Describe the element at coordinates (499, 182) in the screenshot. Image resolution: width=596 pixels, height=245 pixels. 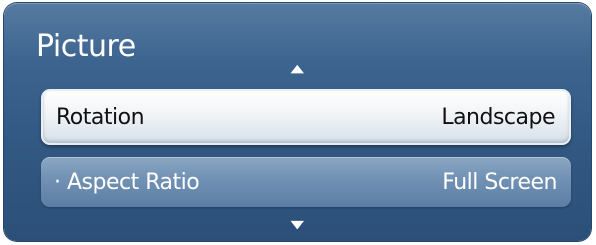
I see `menu-item-value: Full Screen` at that location.